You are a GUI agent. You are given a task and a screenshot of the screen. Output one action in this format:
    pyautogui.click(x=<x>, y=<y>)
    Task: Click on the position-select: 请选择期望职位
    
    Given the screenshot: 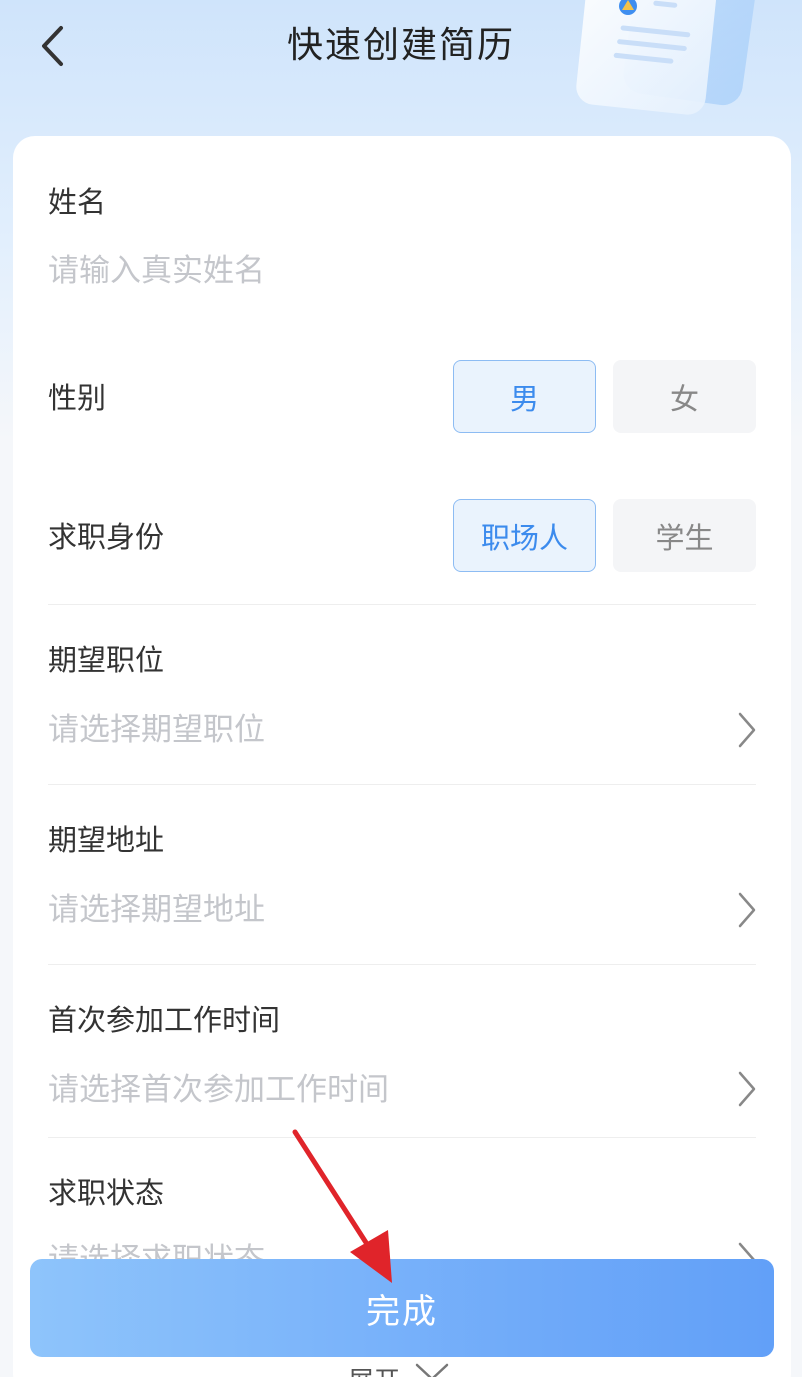 What is the action you would take?
    pyautogui.click(x=402, y=730)
    